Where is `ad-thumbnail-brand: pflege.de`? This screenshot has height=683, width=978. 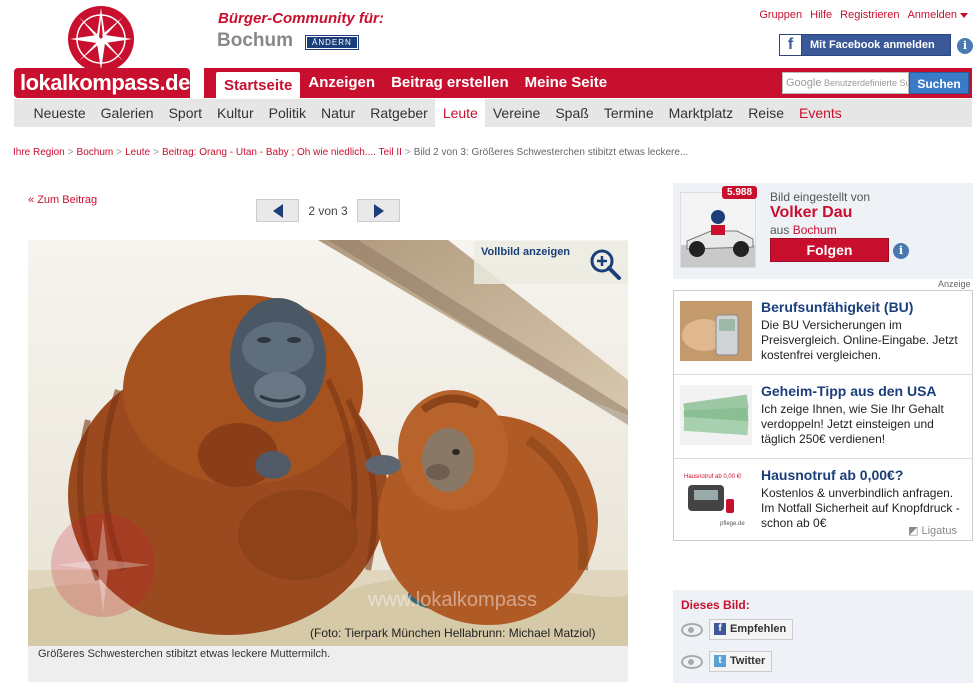 ad-thumbnail-brand: pflege.de is located at coordinates (732, 524).